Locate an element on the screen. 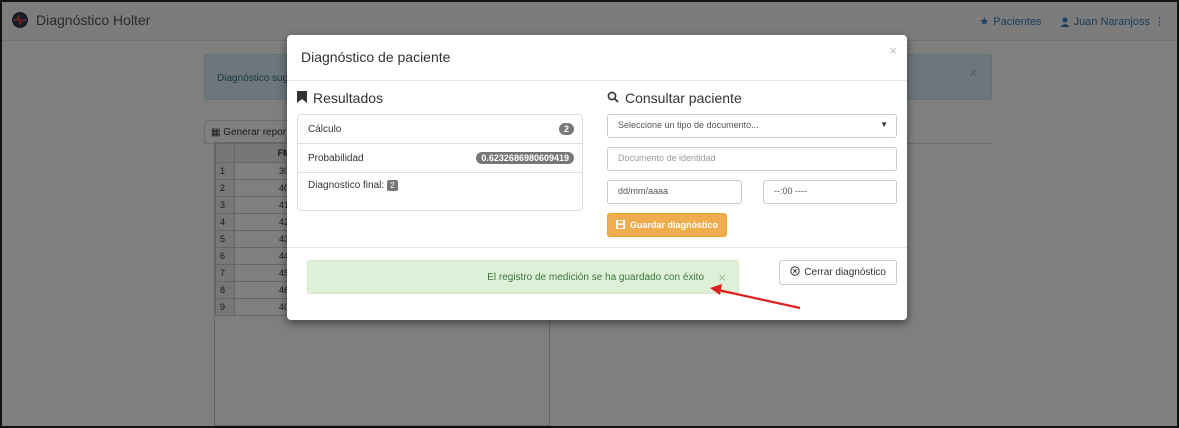 This screenshot has width=1179, height=428. document-id-placeholder: Documento de identidad is located at coordinates (667, 158).